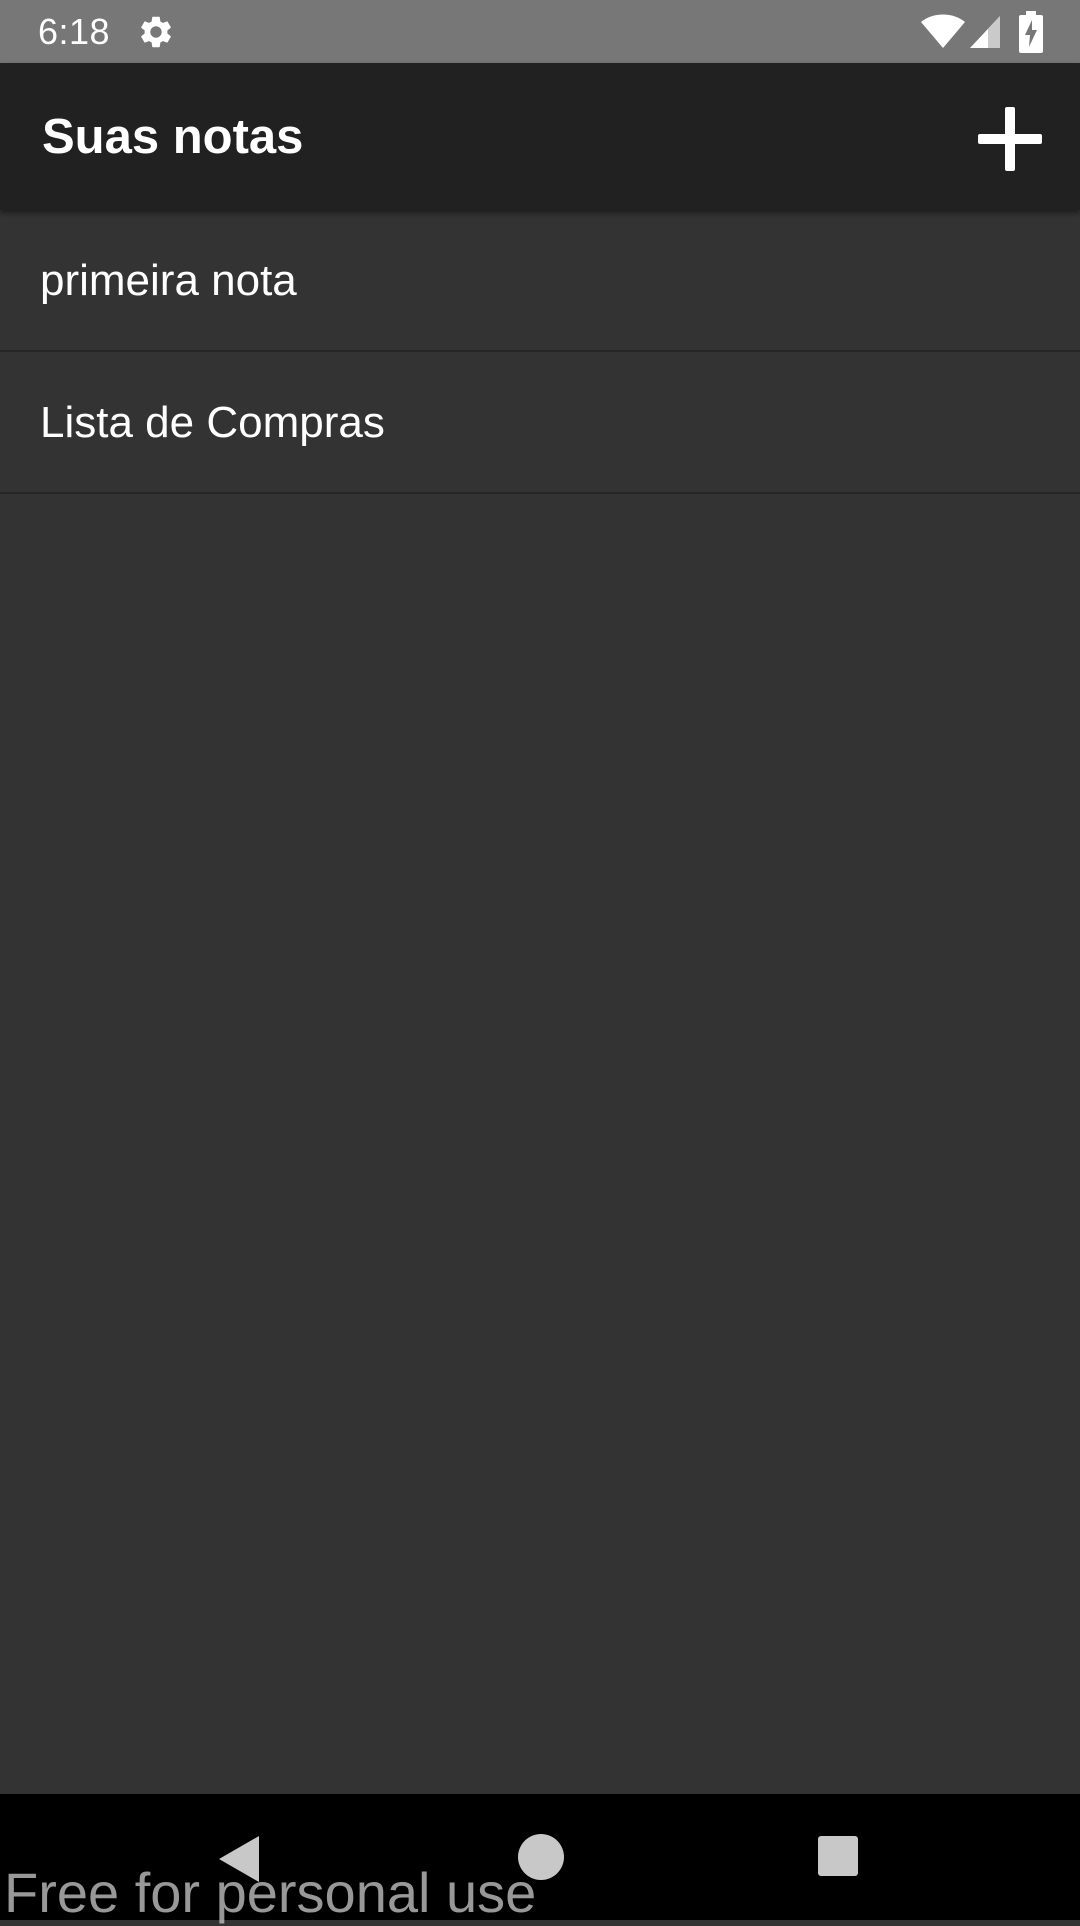 This screenshot has height=1926, width=1080. I want to click on list-item: Lista de Compras, so click(540, 423).